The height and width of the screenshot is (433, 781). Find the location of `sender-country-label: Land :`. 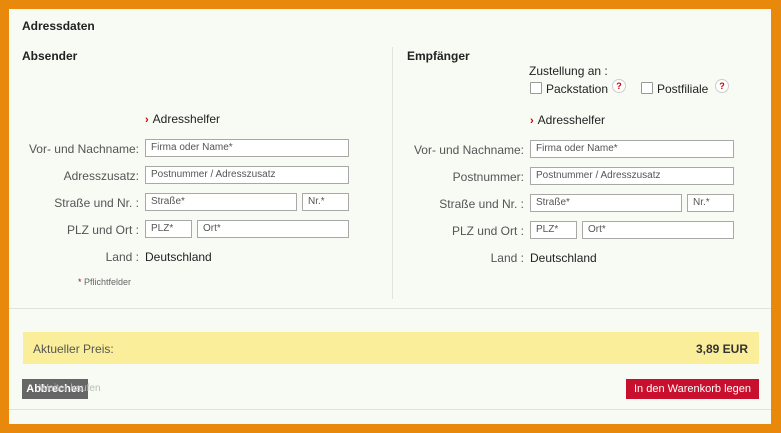

sender-country-label: Land : is located at coordinates (122, 257).